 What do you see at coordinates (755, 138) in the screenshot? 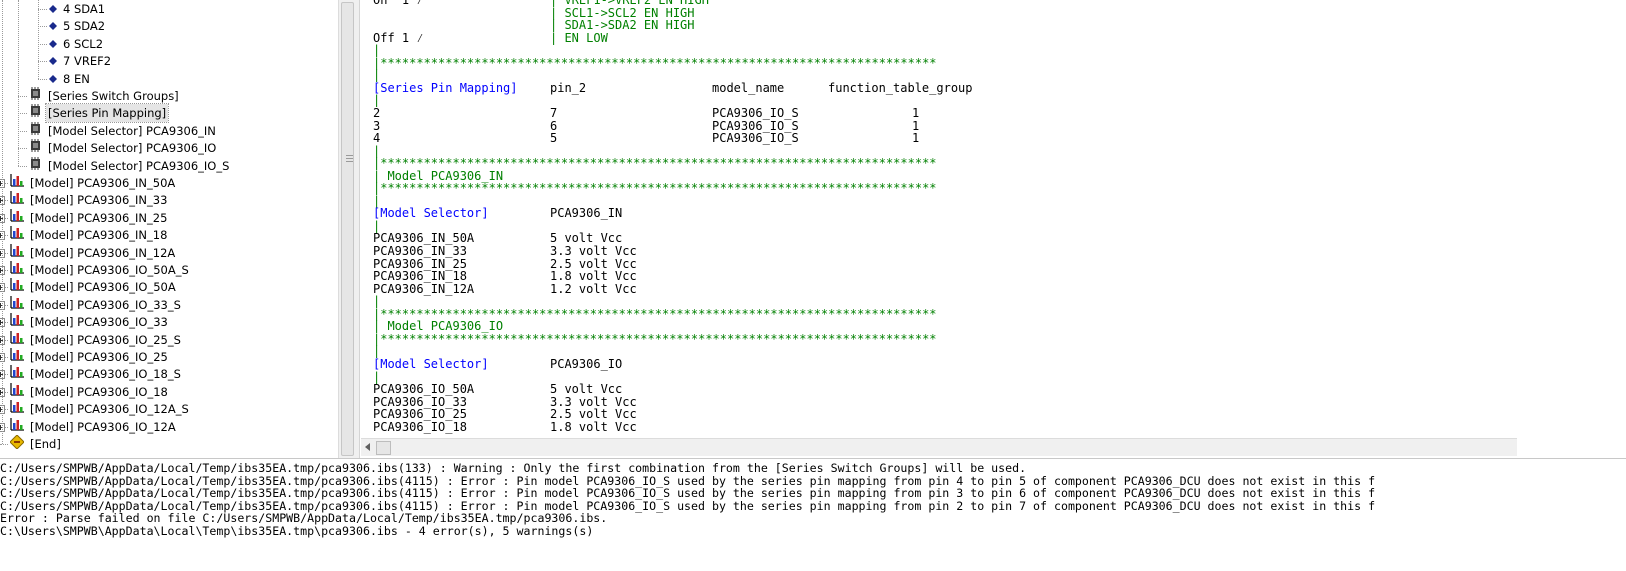
I see `editor-token: PCA9306_IO_S` at bounding box center [755, 138].